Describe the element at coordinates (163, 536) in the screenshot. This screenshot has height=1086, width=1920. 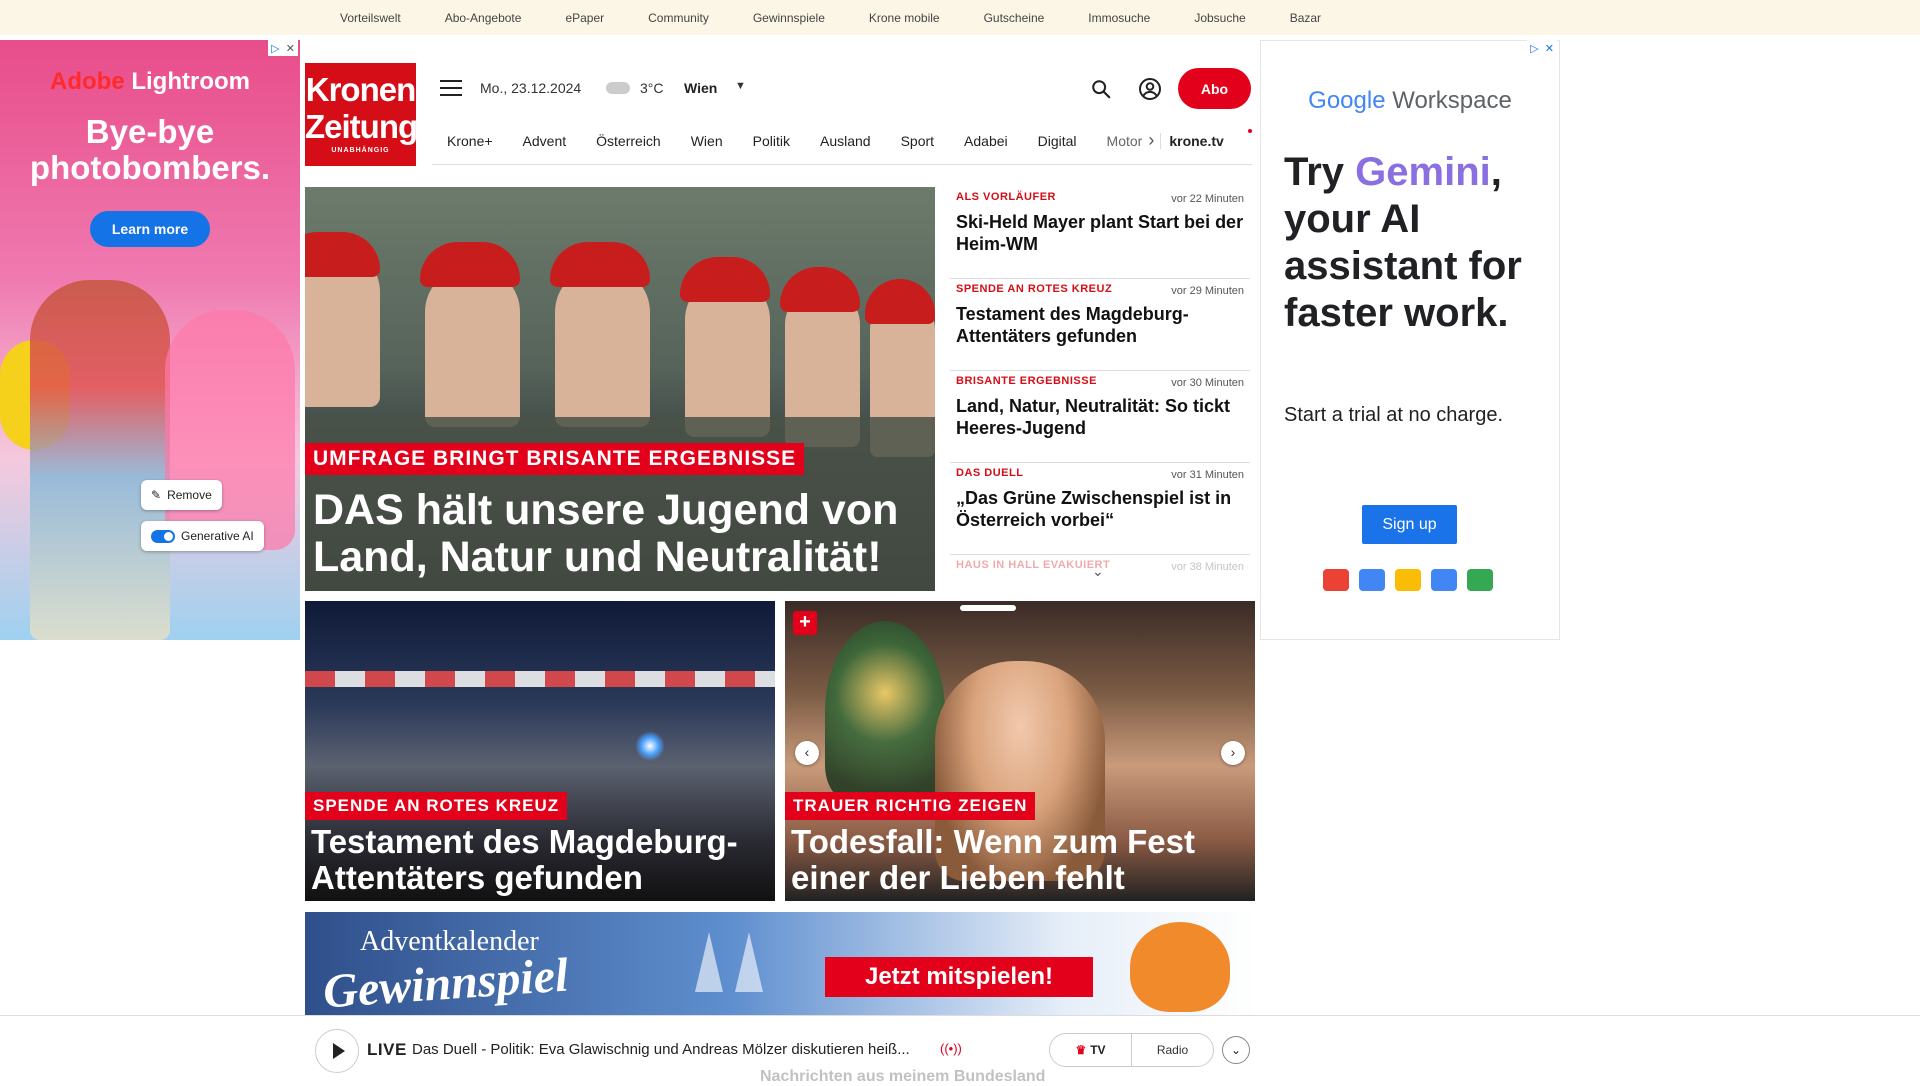
I see `toggle-icon` at that location.